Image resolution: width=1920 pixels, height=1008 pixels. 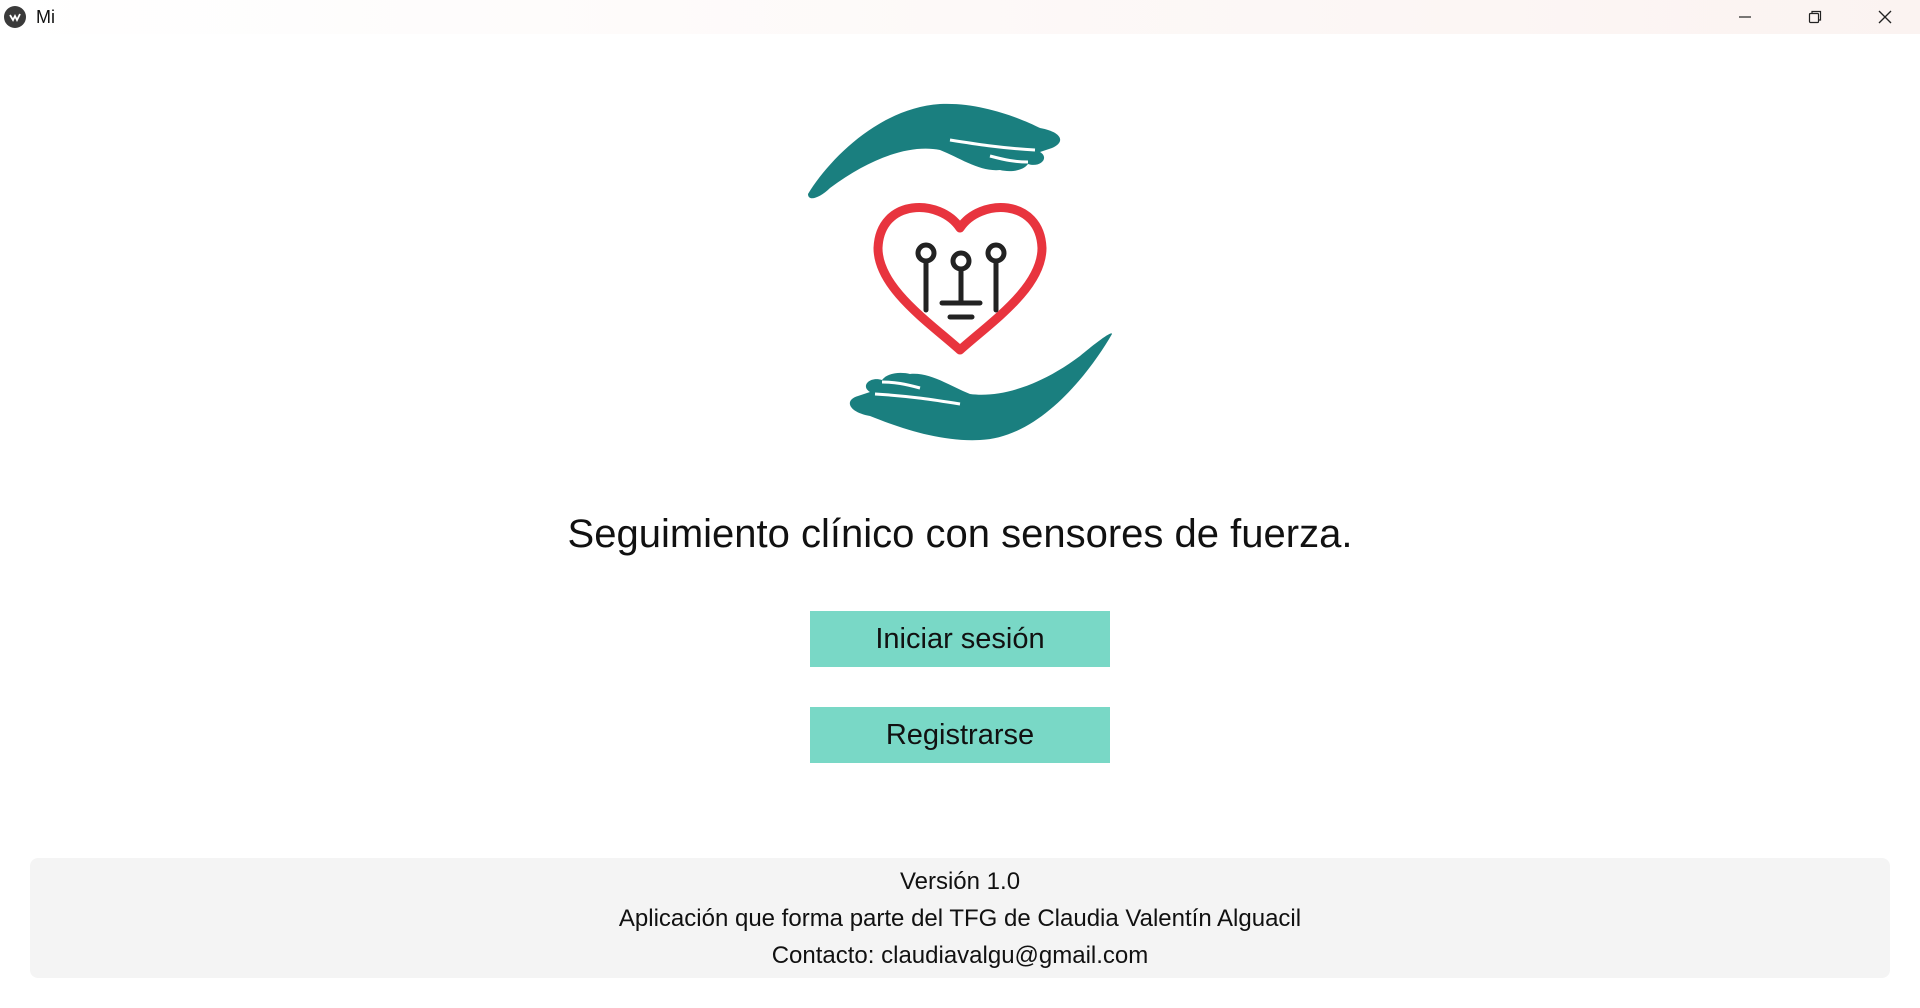 What do you see at coordinates (960, 17) in the screenshot?
I see `title-bar: Mi` at bounding box center [960, 17].